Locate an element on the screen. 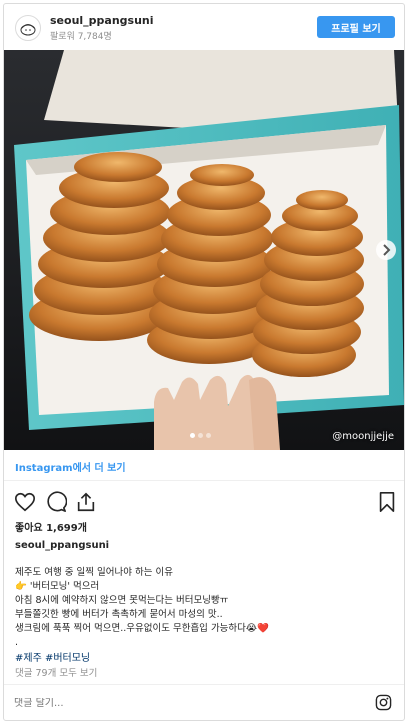  hashtags: #제주 #버터모닝 is located at coordinates (52, 656).